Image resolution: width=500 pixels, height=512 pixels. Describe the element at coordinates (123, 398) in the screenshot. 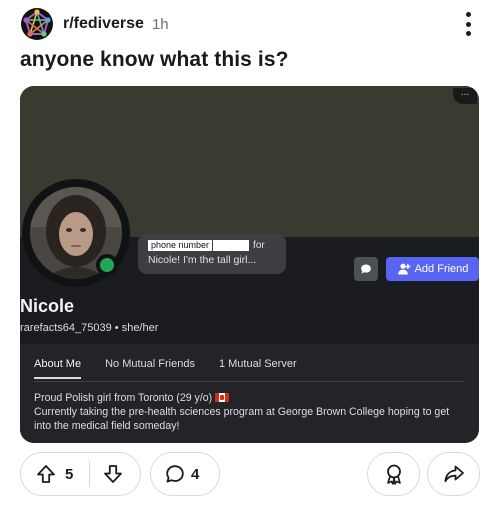

I see `bio-line-1: Proud Polish girl from Toronto (29 y/o)` at that location.